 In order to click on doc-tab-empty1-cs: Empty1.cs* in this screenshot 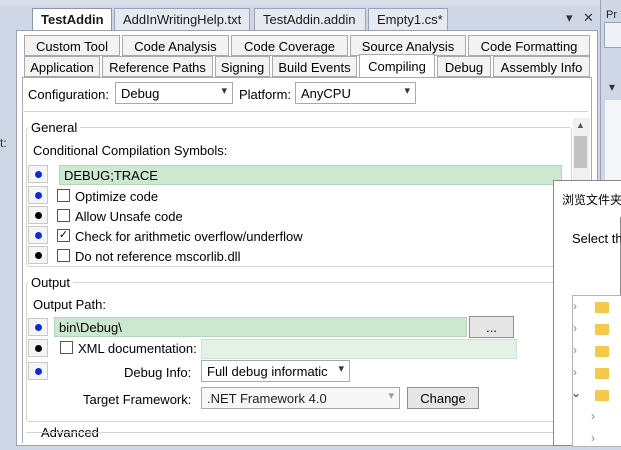, I will do `click(408, 19)`.